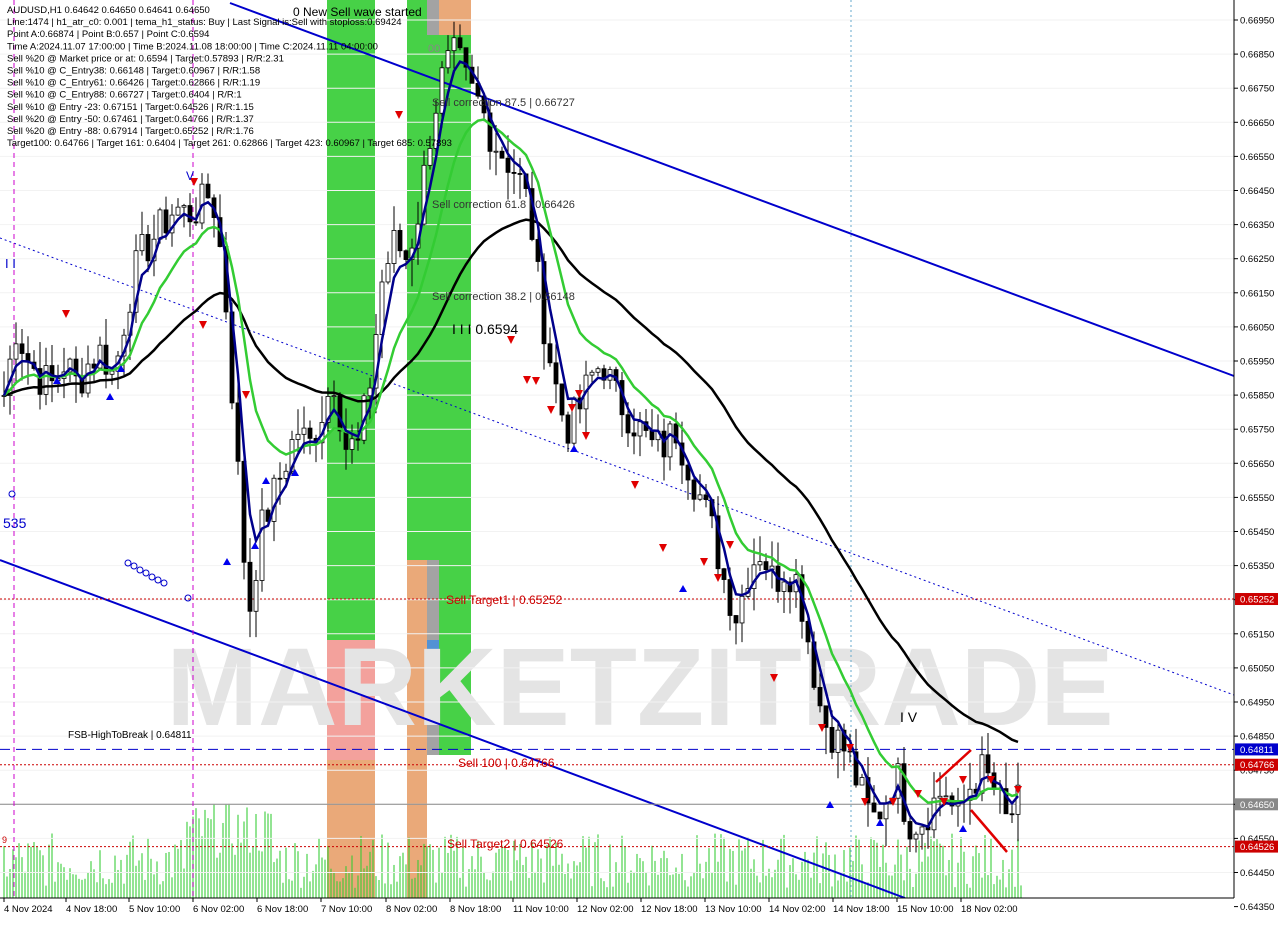 This screenshot has width=1280, height=925. What do you see at coordinates (4, 840) in the screenshot?
I see `small-9-label: 9` at bounding box center [4, 840].